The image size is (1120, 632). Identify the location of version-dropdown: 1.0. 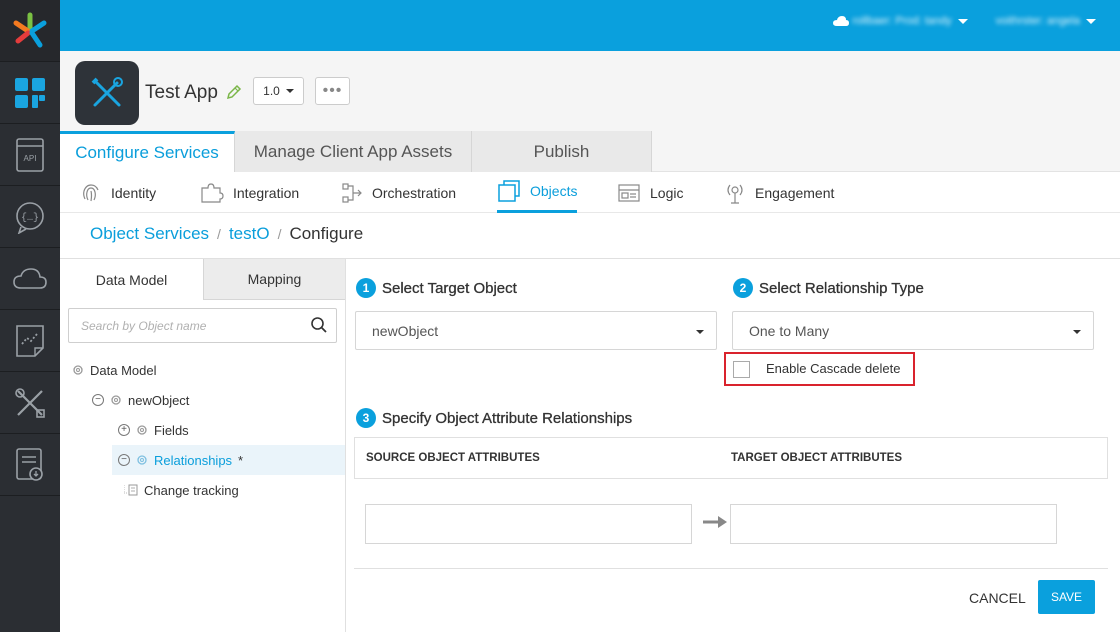
(278, 91).